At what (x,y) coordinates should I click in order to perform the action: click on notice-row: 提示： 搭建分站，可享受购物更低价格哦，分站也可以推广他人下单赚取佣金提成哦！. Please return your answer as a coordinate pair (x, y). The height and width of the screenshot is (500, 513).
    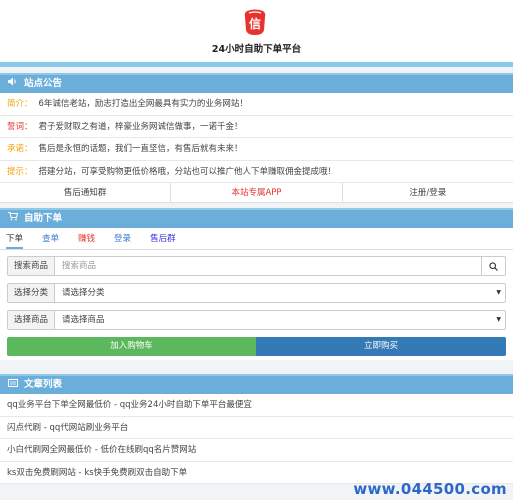
    Looking at the image, I should click on (256, 172).